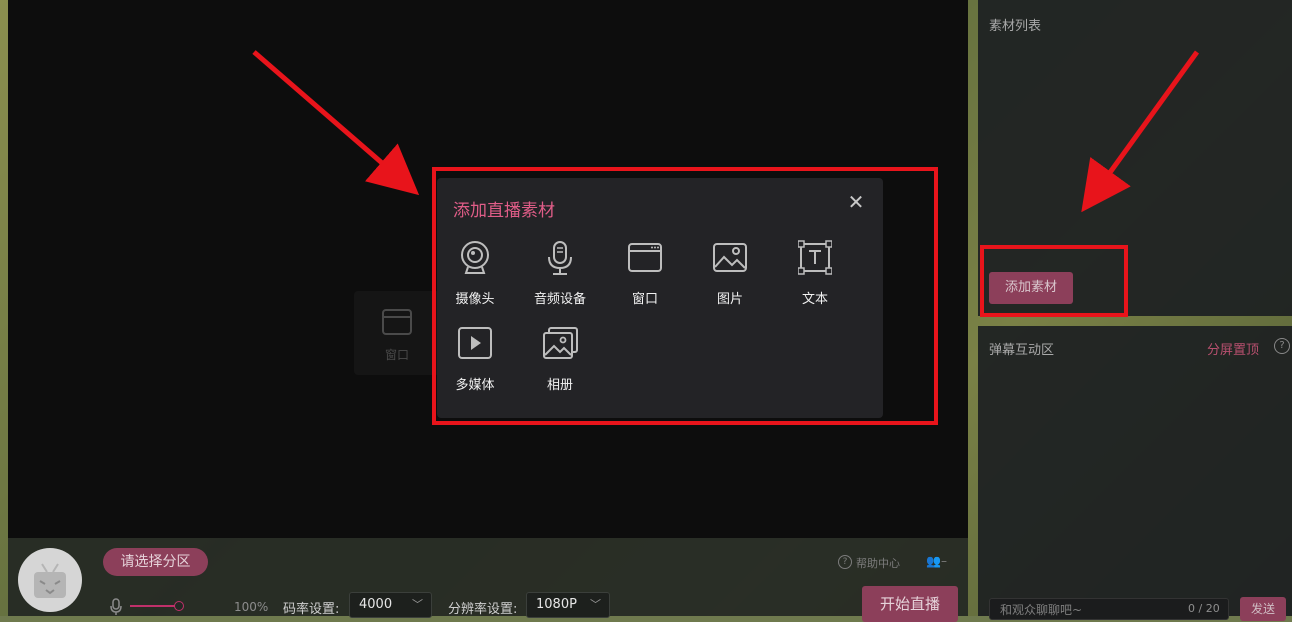 This screenshot has width=1292, height=622. I want to click on arrow-to-dialog, so click(336, 123).